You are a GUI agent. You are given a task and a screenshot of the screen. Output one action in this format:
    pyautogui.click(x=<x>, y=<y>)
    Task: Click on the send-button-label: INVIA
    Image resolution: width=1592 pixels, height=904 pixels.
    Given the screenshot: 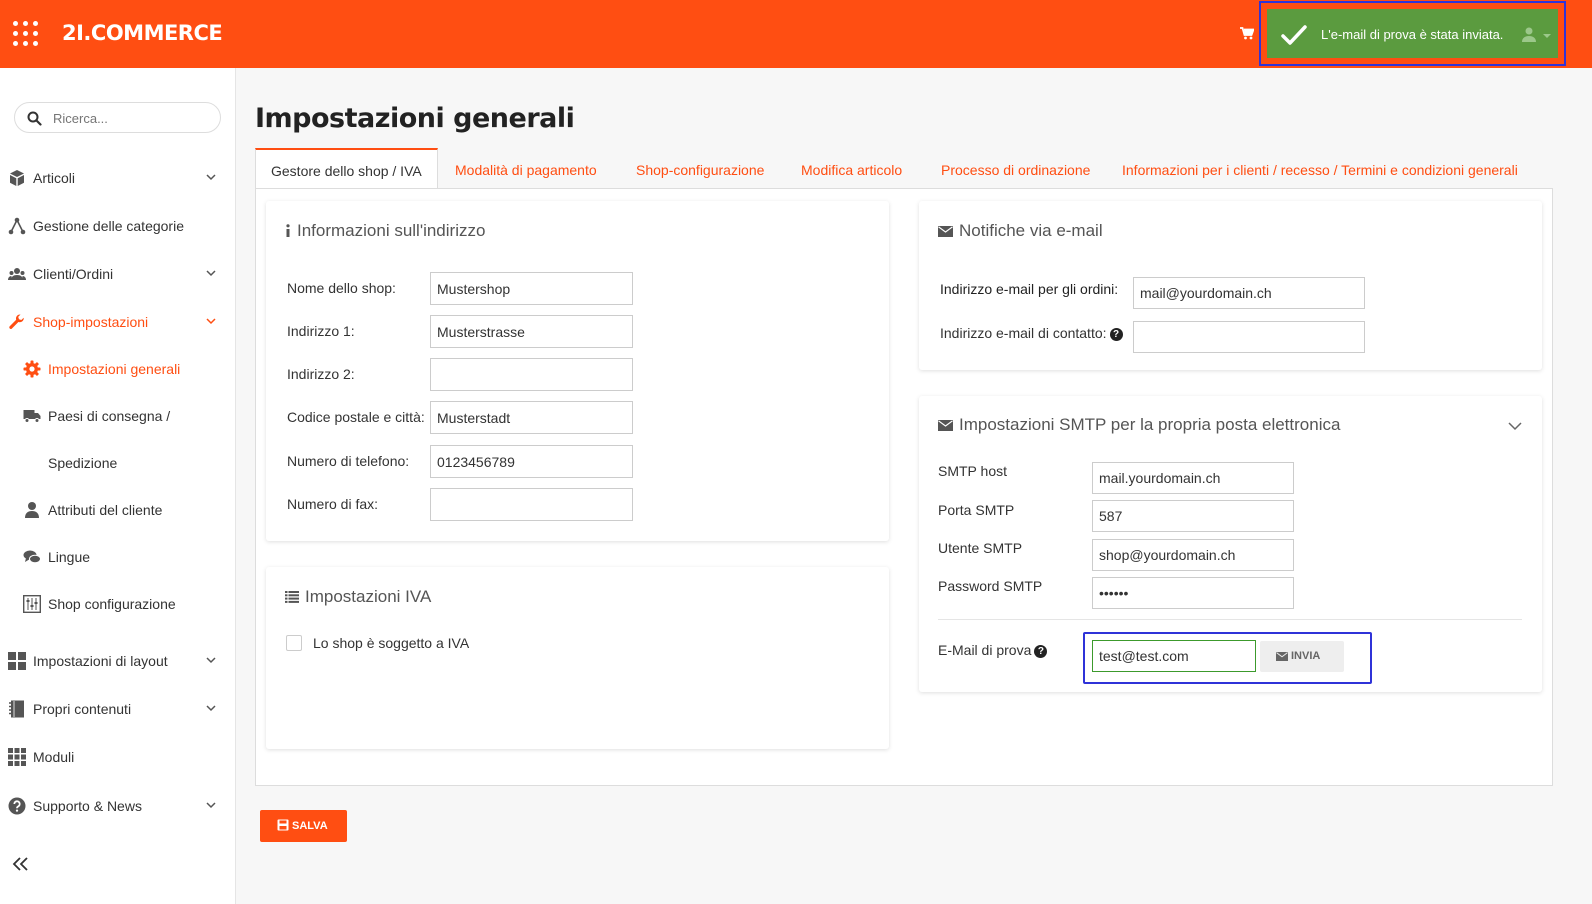 What is the action you would take?
    pyautogui.click(x=1306, y=656)
    